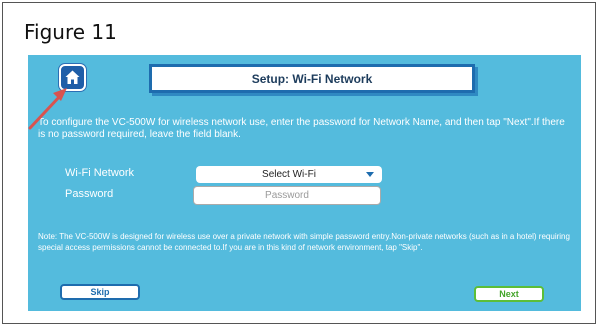  I want to click on password-label: Password, so click(89, 194).